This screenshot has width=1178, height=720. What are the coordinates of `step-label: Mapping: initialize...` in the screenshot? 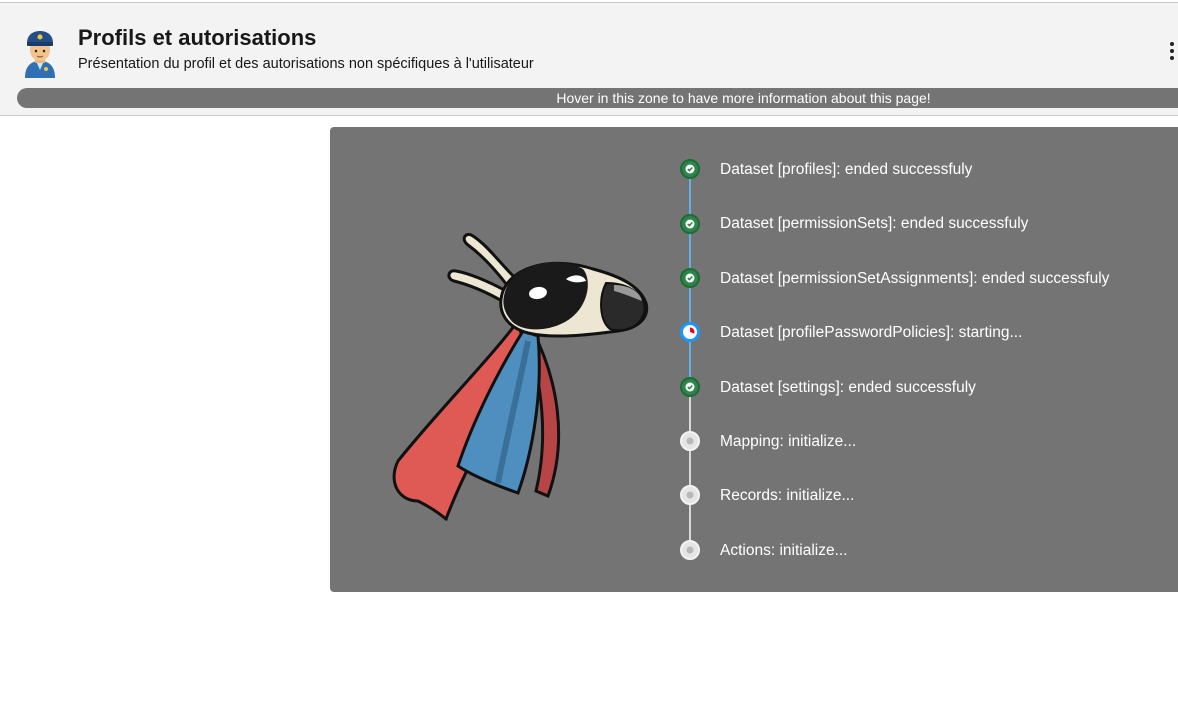 It's located at (788, 441).